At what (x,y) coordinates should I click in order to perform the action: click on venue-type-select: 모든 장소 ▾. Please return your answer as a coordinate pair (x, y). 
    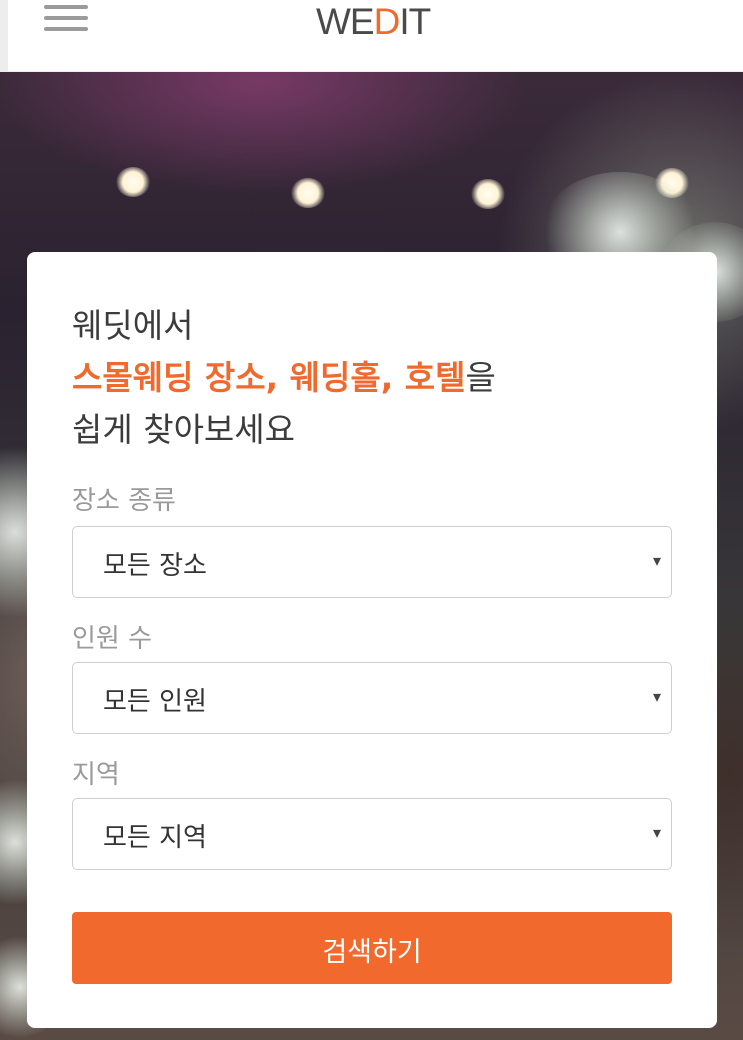
    Looking at the image, I should click on (372, 562).